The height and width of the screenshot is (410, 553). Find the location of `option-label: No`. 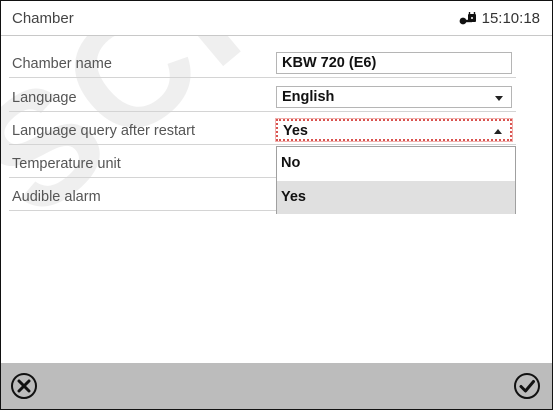

option-label: No is located at coordinates (291, 163).